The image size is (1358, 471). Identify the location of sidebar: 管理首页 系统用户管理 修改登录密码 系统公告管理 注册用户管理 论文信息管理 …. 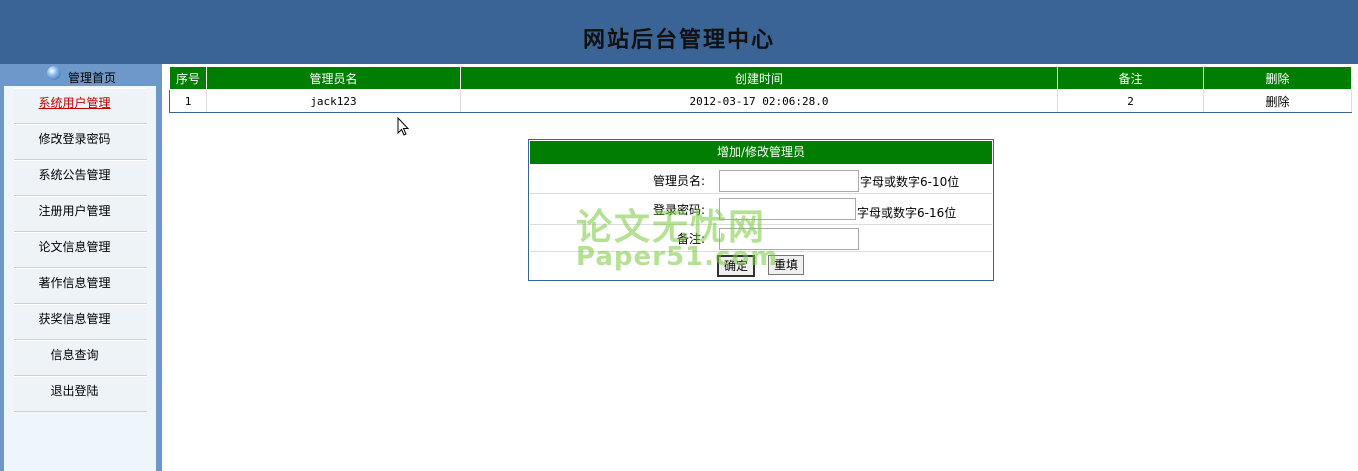
(81, 267).